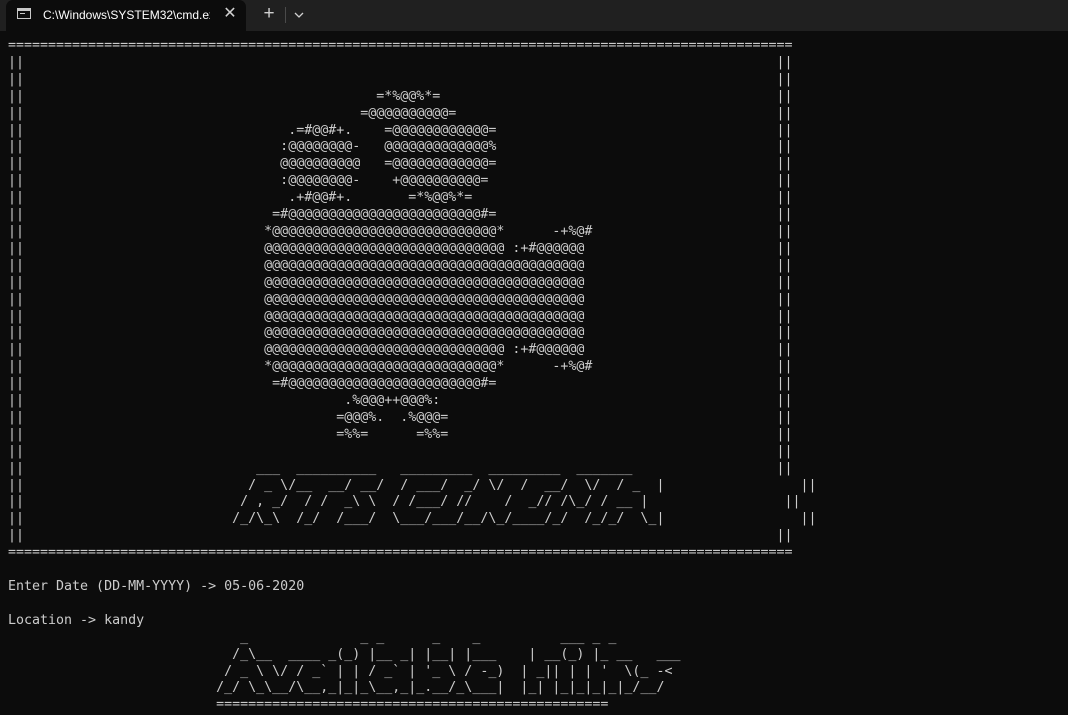 The image size is (1068, 715). Describe the element at coordinates (24, 13) in the screenshot. I see `terminal-icon` at that location.